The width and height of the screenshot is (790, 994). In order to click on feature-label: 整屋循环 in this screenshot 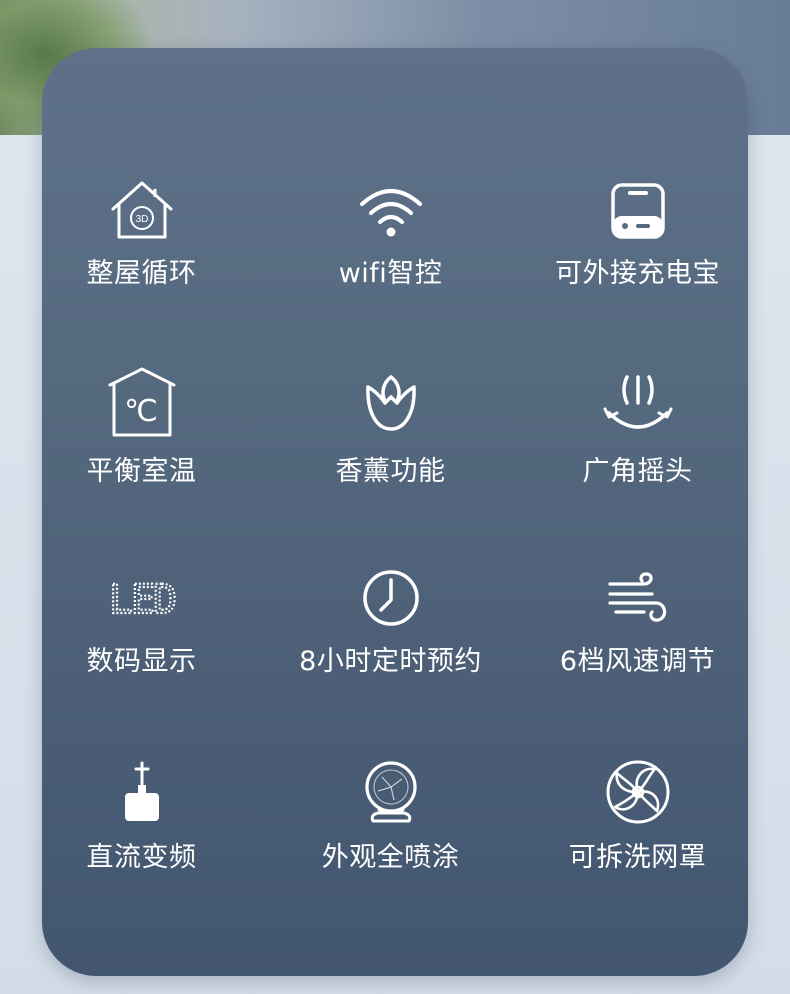, I will do `click(141, 273)`.